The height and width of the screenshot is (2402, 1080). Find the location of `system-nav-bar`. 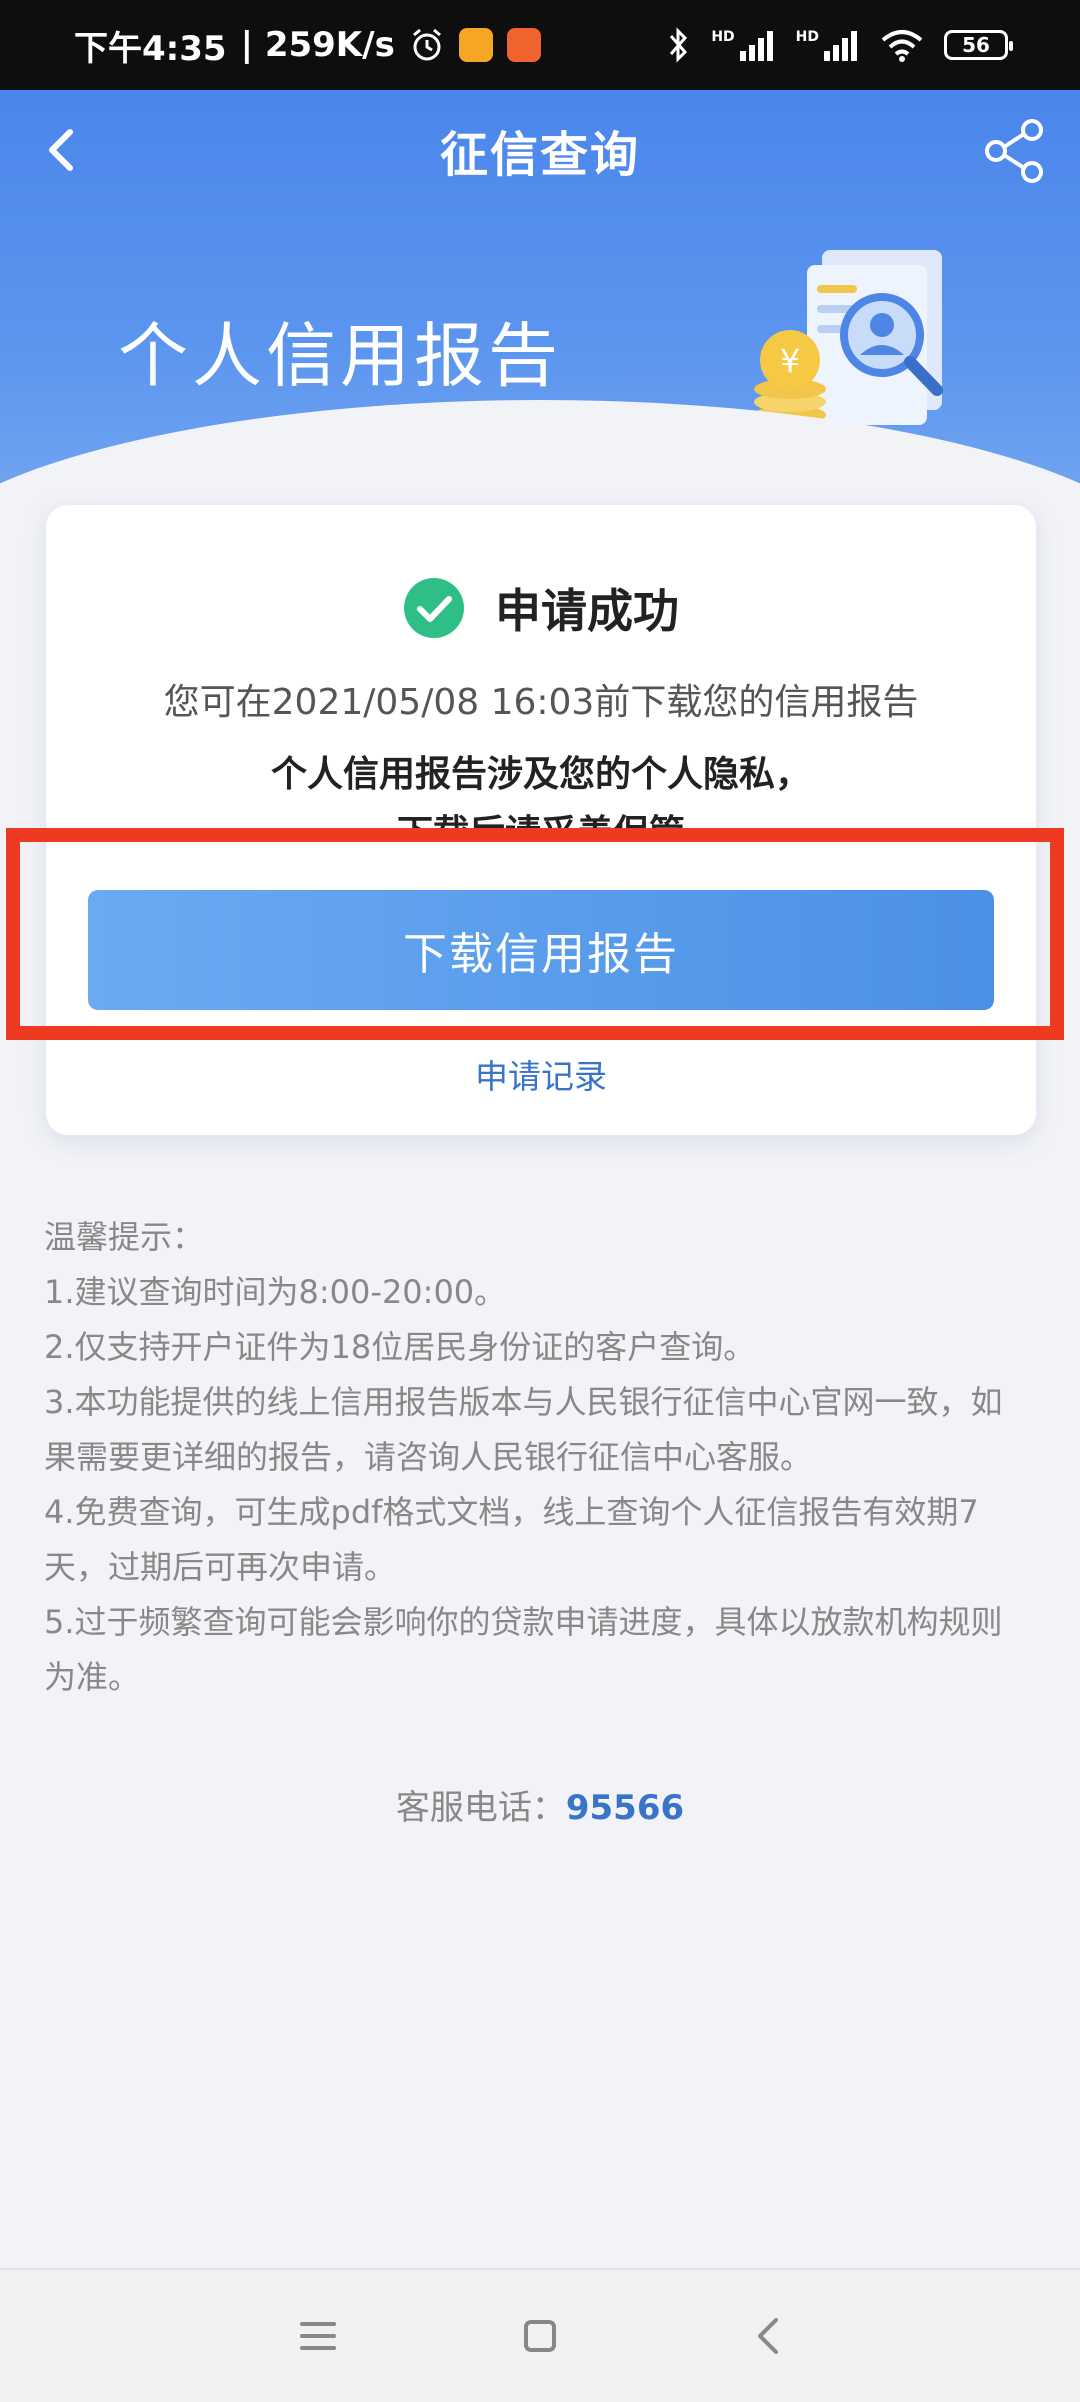

system-nav-bar is located at coordinates (540, 2335).